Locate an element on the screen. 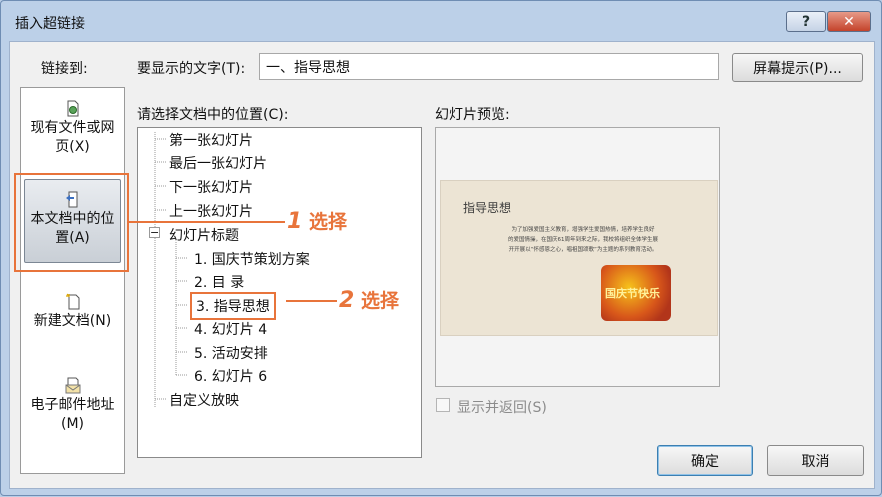  annotation-step-2: 2 选择 is located at coordinates (369, 299).